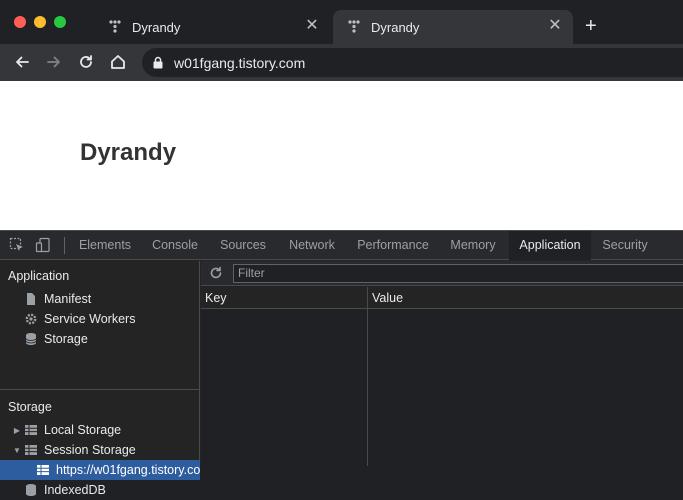 This screenshot has width=683, height=500. What do you see at coordinates (240, 63) in the screenshot?
I see `url-text: w01fgang.tistory.com` at bounding box center [240, 63].